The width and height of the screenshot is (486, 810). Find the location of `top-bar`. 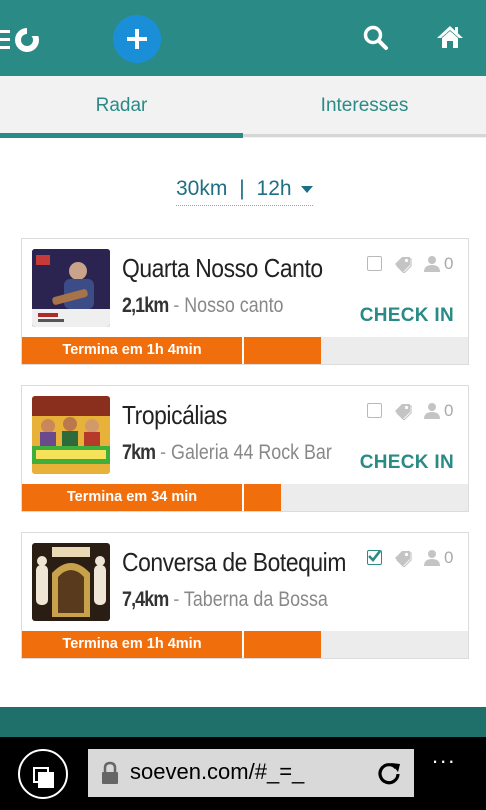

top-bar is located at coordinates (243, 38).